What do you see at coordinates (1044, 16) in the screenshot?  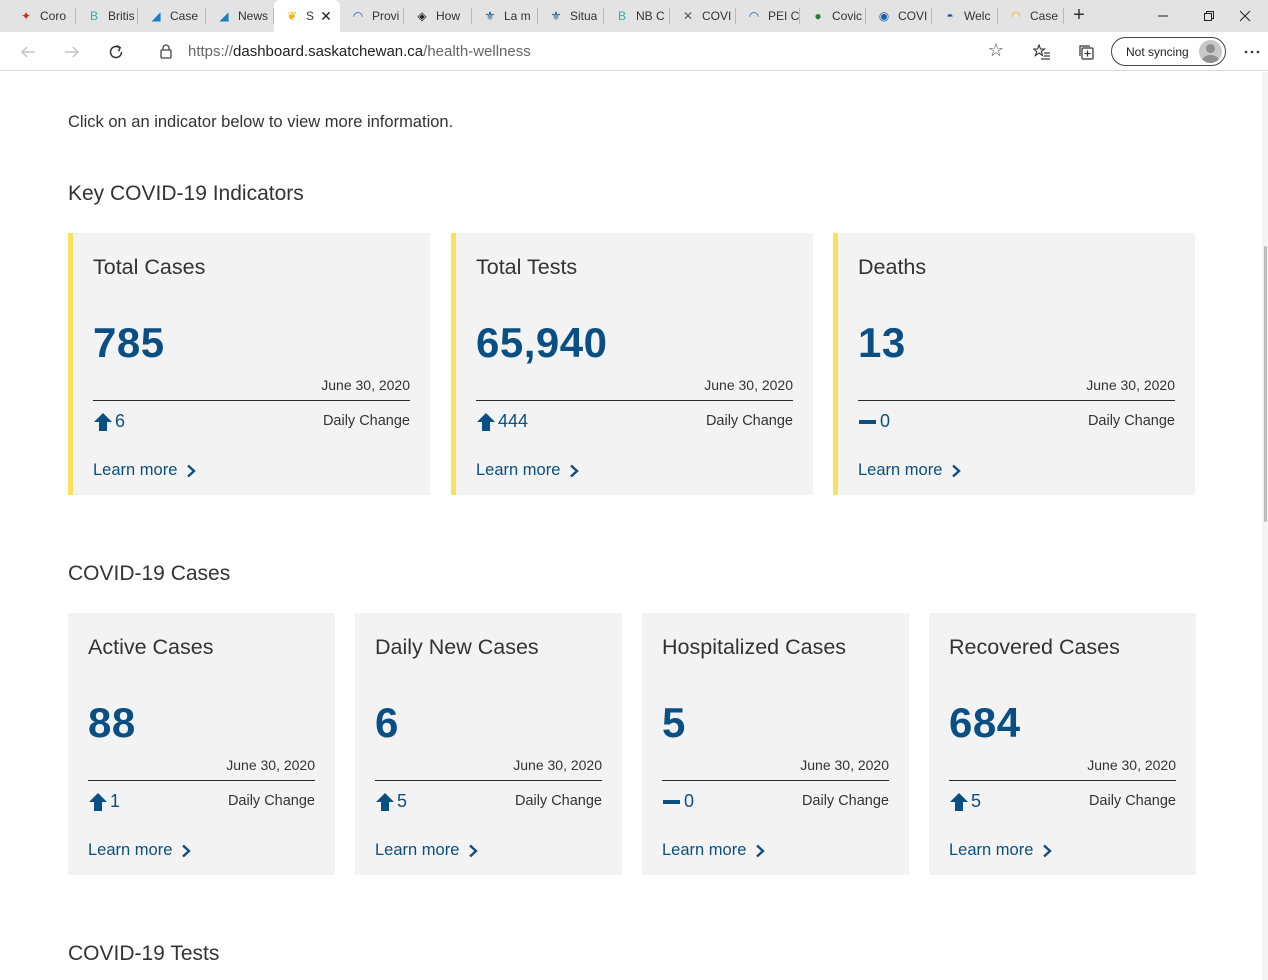 I see `tab-label: Case` at bounding box center [1044, 16].